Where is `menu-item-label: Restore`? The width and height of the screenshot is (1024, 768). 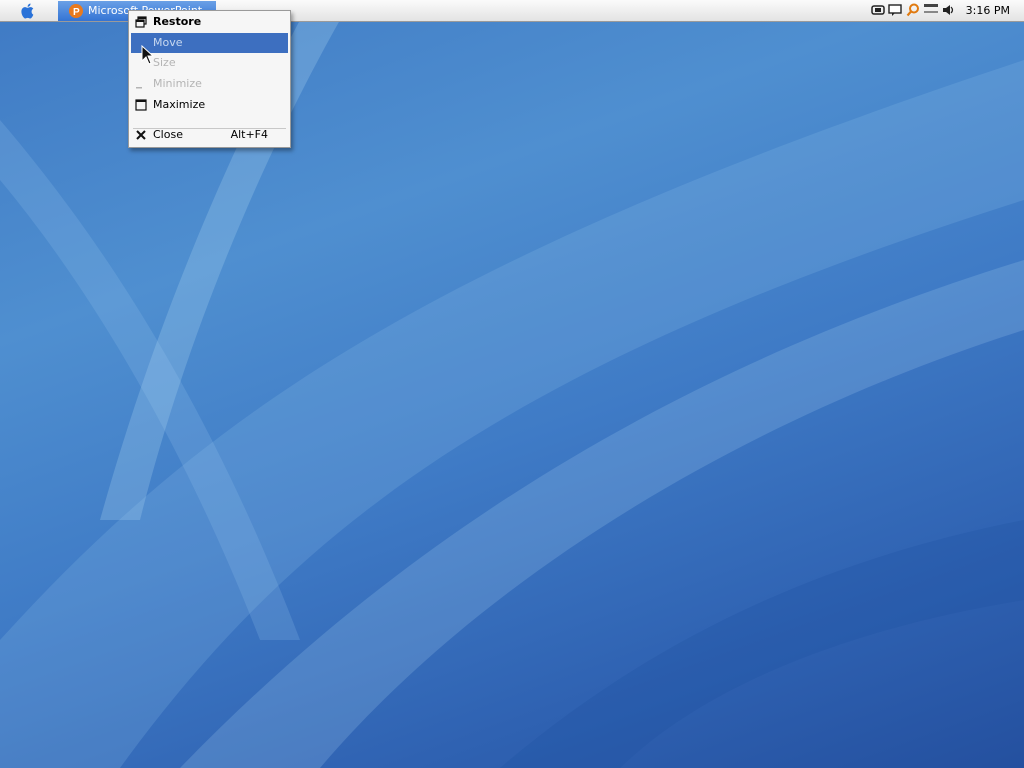
menu-item-label: Restore is located at coordinates (177, 21).